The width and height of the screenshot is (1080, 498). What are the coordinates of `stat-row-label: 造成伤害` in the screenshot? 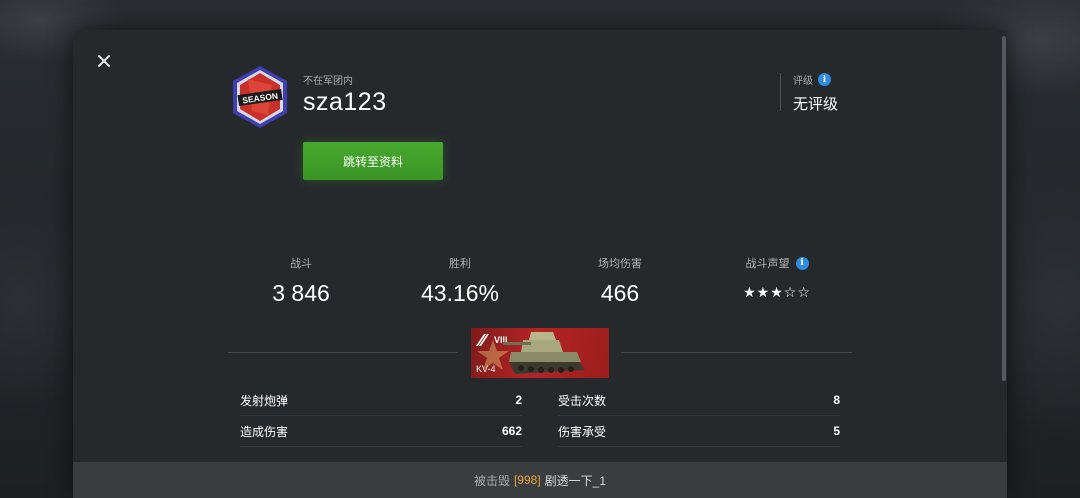 It's located at (264, 431).